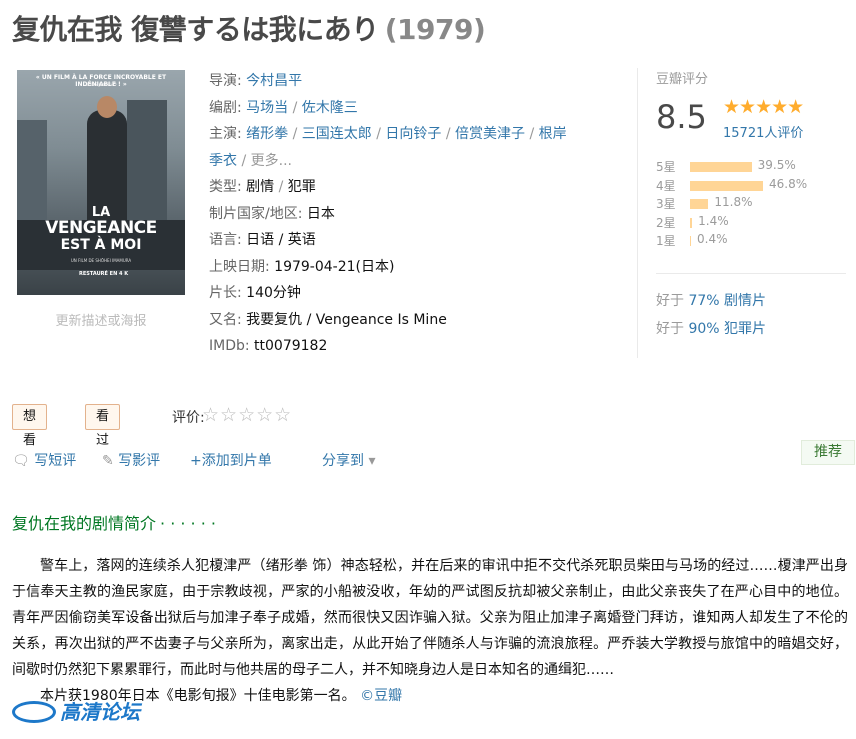 The height and width of the screenshot is (739, 856). What do you see at coordinates (302, 266) in the screenshot?
I see `release-row: 上映日期: 1979-04-21(日本)` at bounding box center [302, 266].